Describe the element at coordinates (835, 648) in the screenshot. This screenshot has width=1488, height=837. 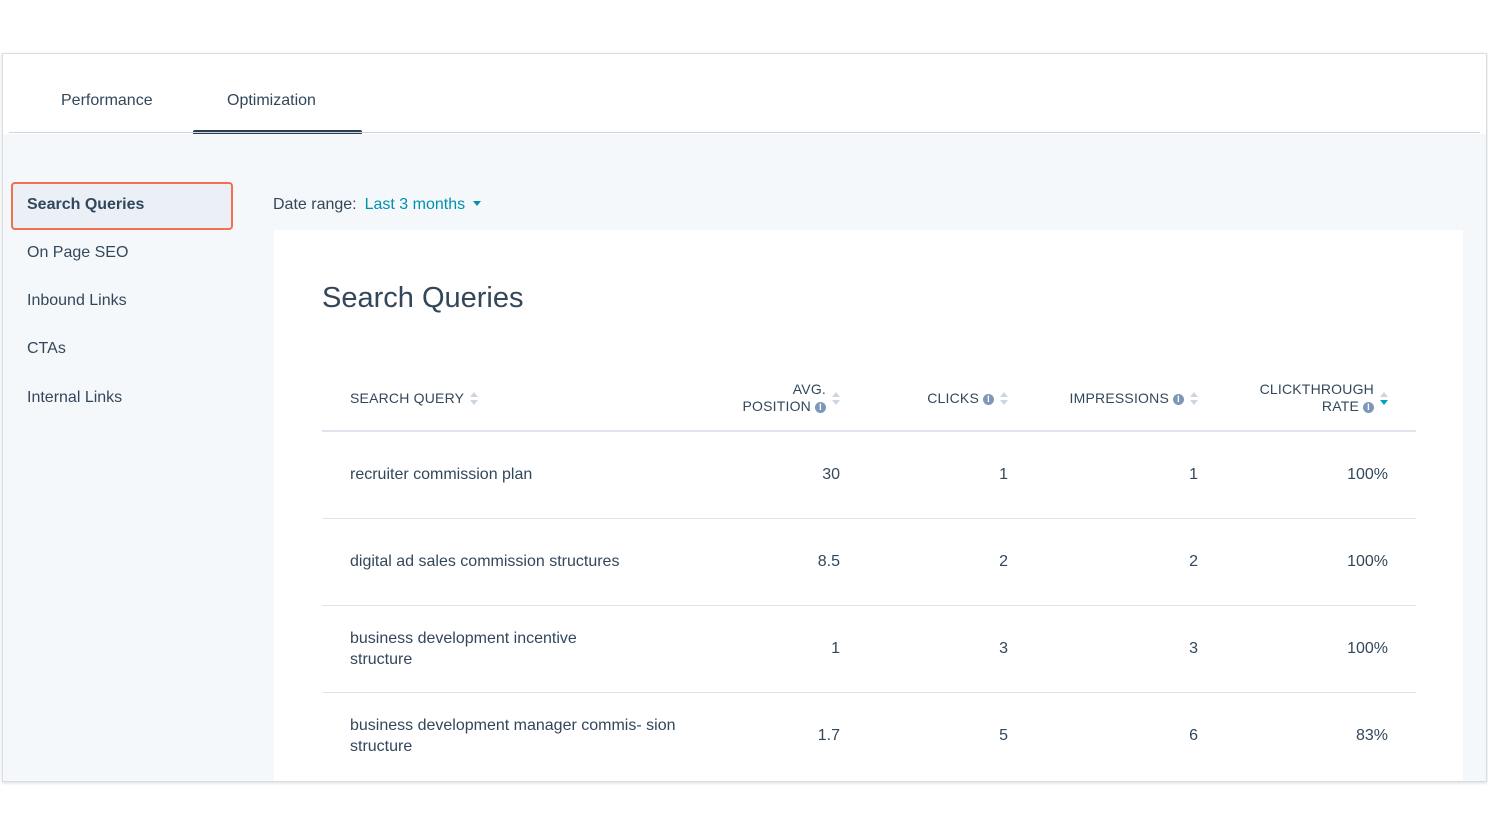
I see `position-cell: 1` at that location.